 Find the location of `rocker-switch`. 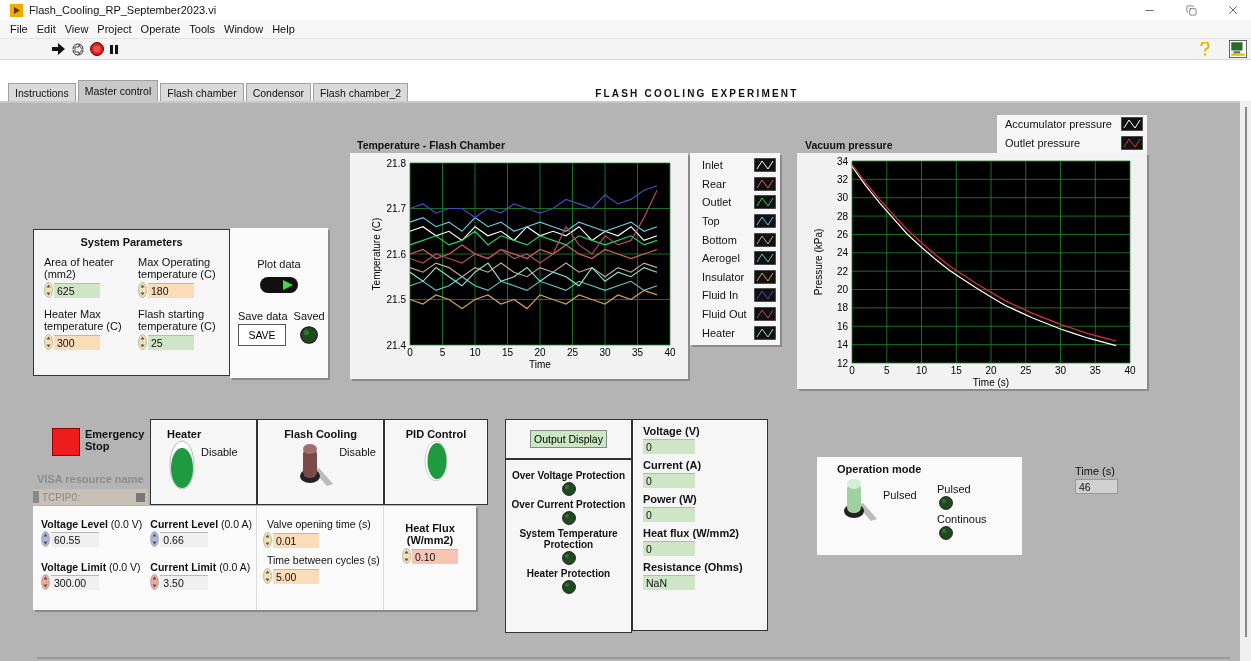

rocker-switch is located at coordinates (181, 465).